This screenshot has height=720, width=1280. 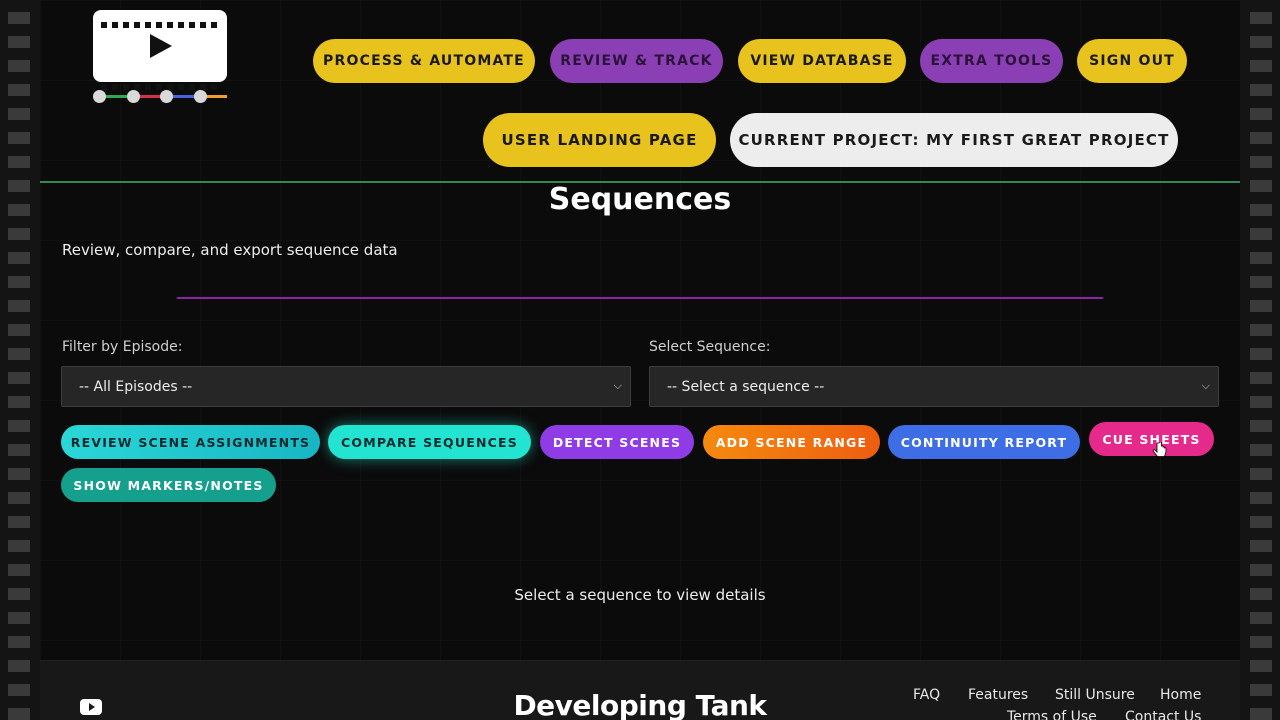 What do you see at coordinates (954, 140) in the screenshot?
I see `current-project-button: CURRENT PROJECT: MY FIRST GREAT PROJECT` at bounding box center [954, 140].